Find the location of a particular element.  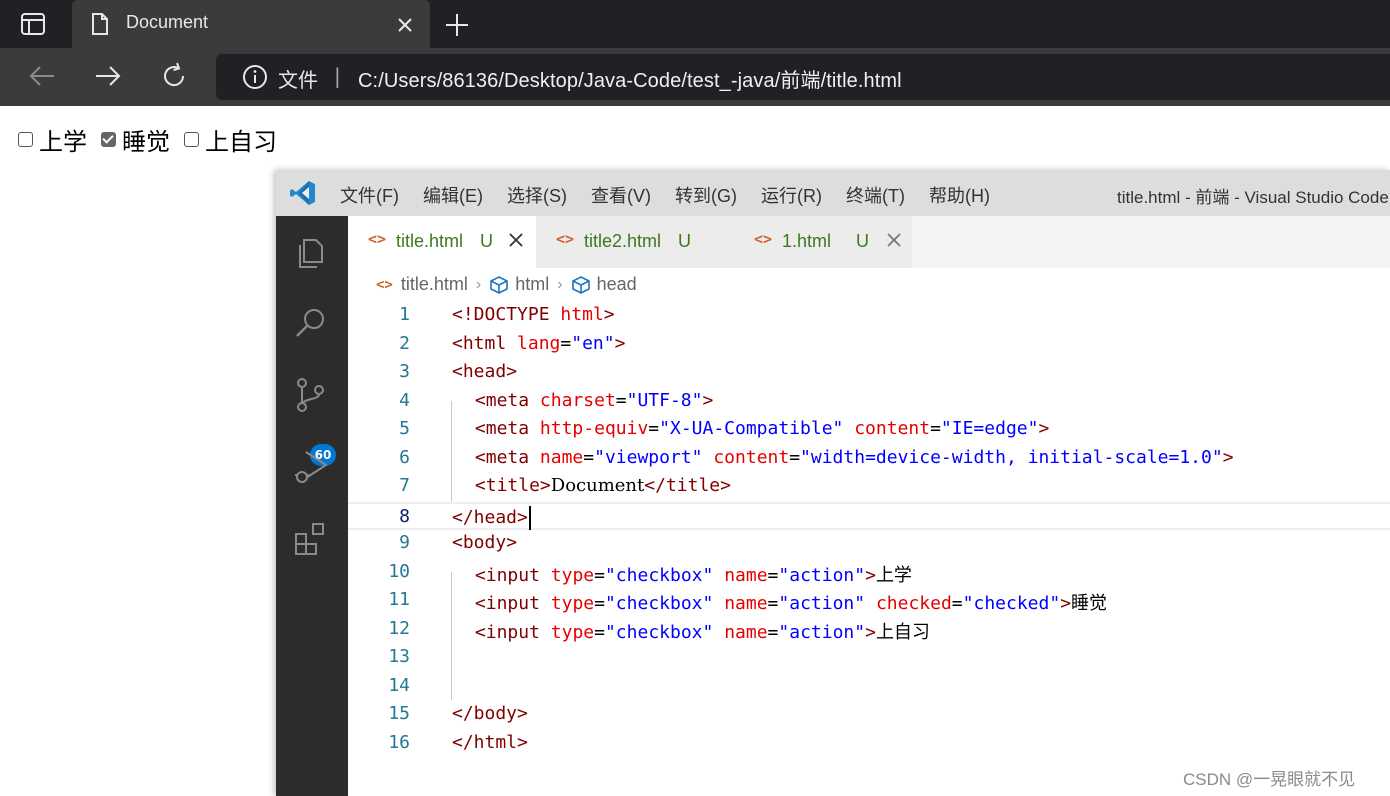

code-line: 14 is located at coordinates (869, 687).